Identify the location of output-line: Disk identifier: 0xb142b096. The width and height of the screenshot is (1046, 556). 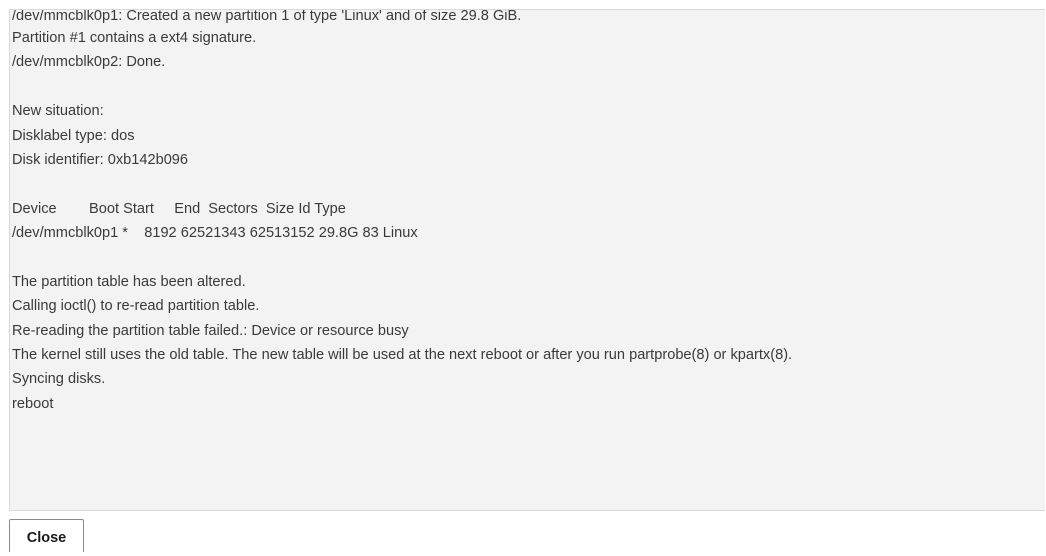
(100, 159).